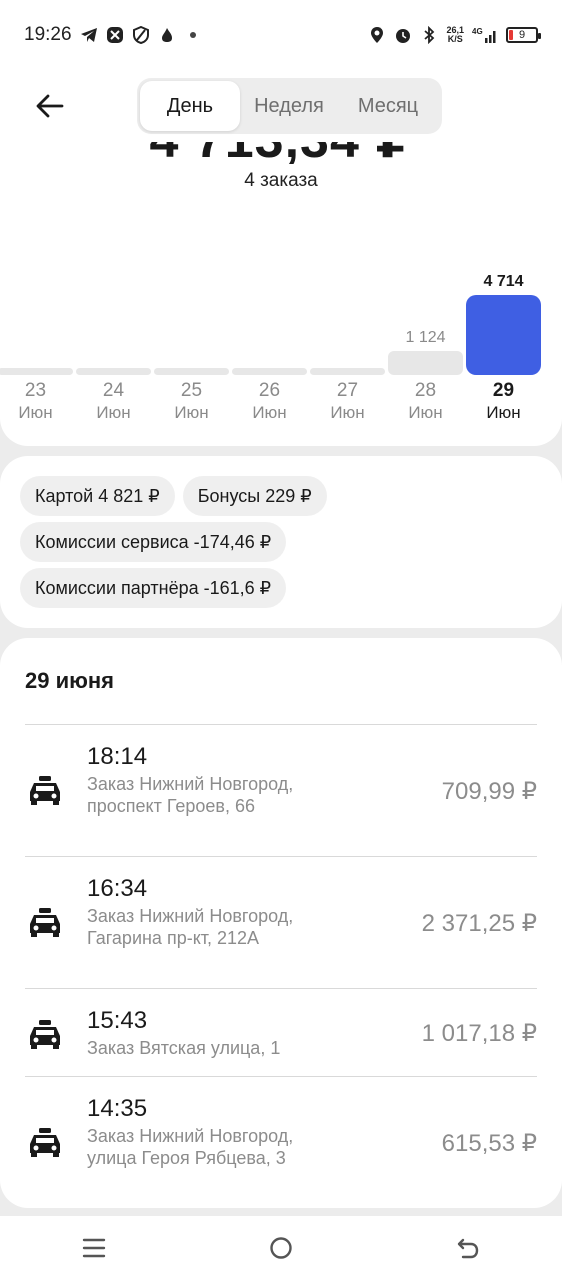 The height and width of the screenshot is (1280, 562). I want to click on chart-day-label: 23 Июн, so click(36, 402).